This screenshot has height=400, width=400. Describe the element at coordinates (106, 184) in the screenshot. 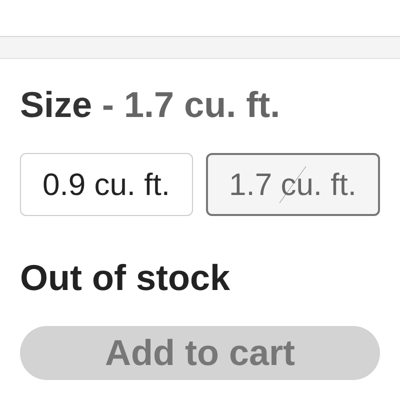

I see `size-option: 0.9 cu. ft.` at that location.